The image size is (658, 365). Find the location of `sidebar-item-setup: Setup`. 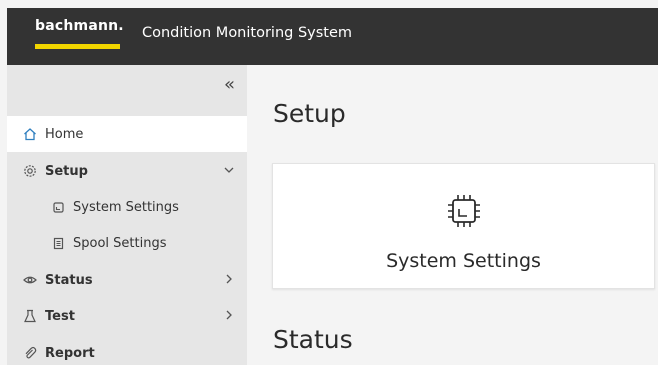

sidebar-item-setup: Setup is located at coordinates (127, 171).